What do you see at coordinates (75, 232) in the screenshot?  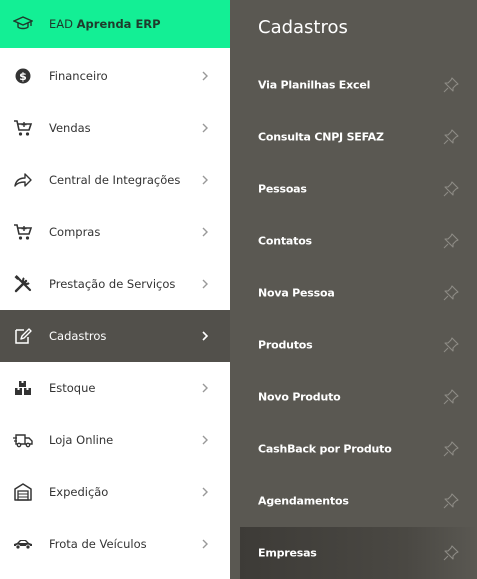 I see `sidebar-item-label: Compras` at bounding box center [75, 232].